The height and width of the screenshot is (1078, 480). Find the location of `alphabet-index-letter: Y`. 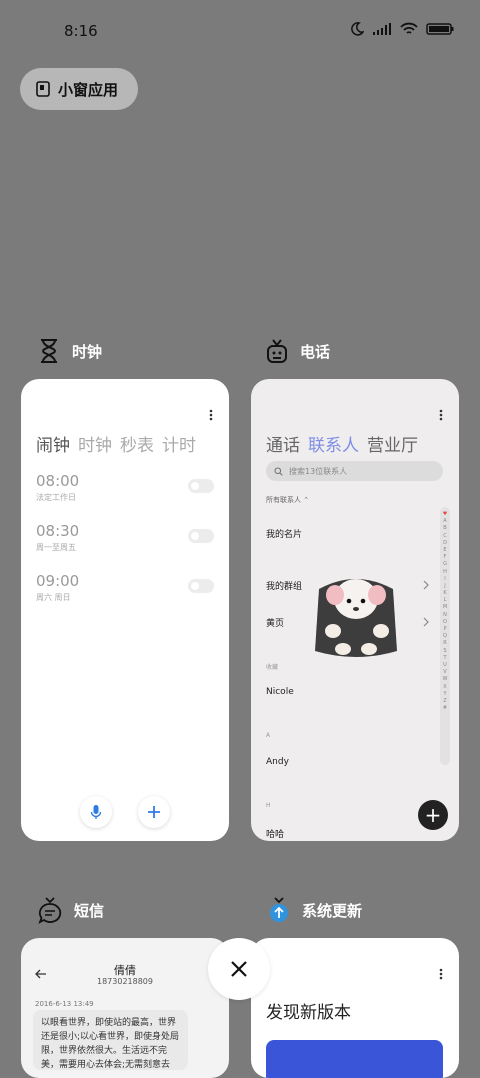

alphabet-index-letter: Y is located at coordinates (444, 694).